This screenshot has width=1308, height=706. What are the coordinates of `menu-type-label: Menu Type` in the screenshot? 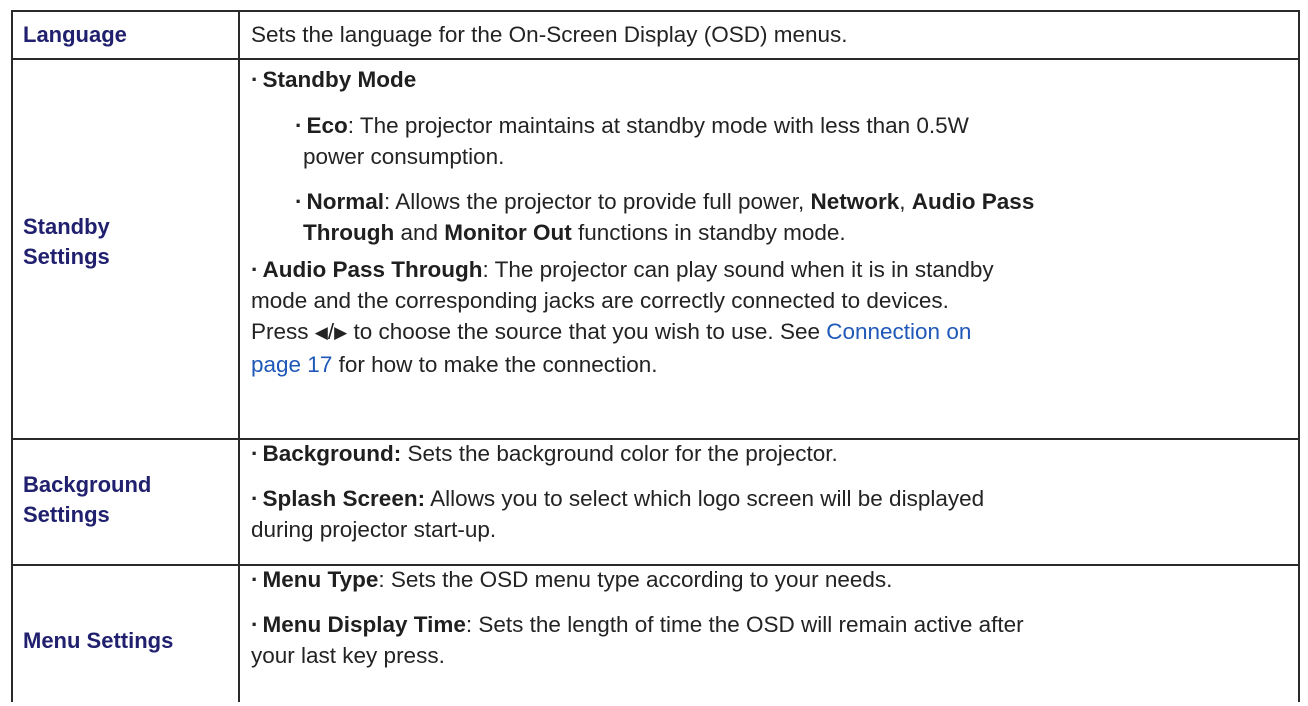 It's located at (320, 579).